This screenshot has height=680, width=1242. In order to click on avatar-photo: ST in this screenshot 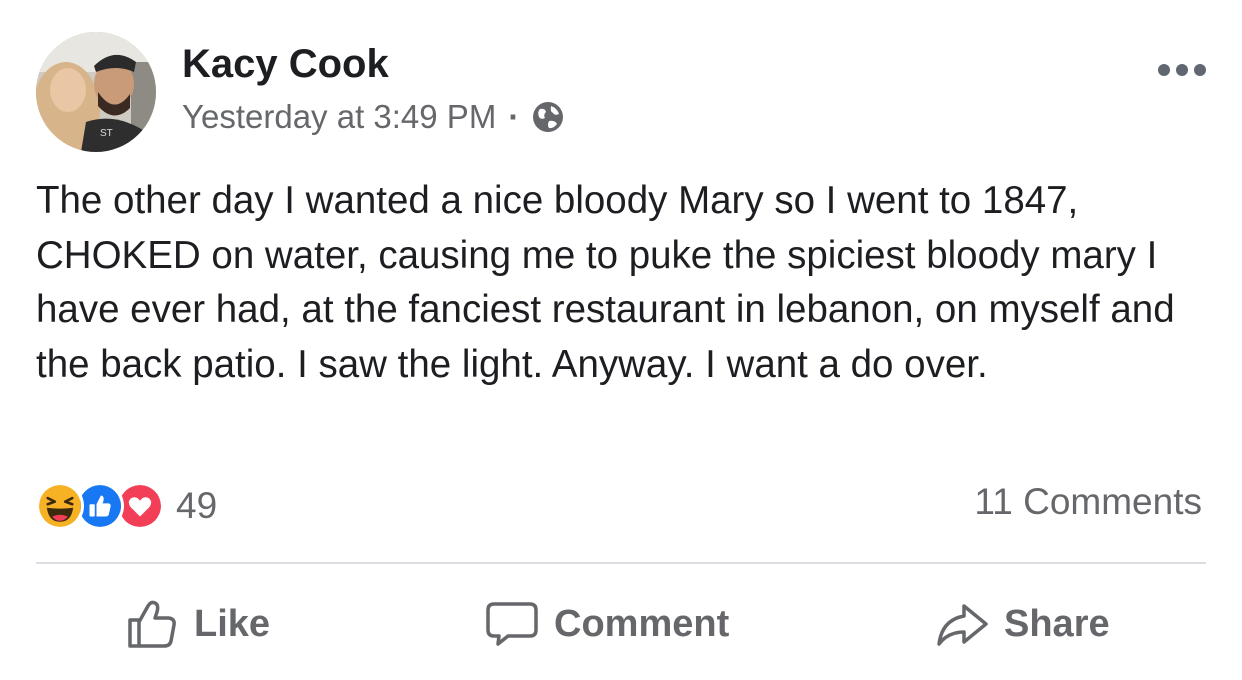, I will do `click(96, 92)`.